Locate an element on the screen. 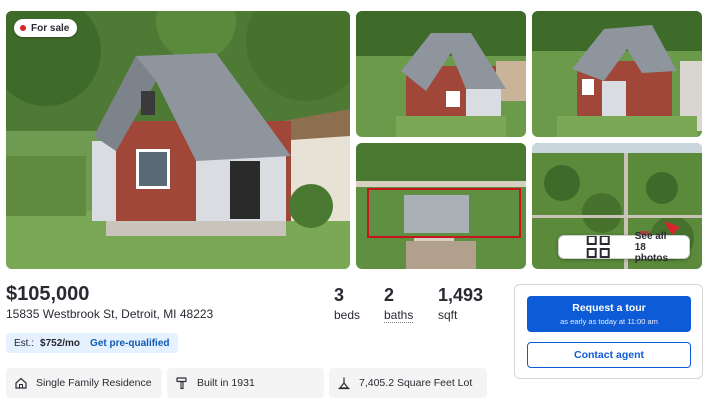 The width and height of the screenshot is (717, 402). fact-property-type: Single Family Residence is located at coordinates (84, 383).